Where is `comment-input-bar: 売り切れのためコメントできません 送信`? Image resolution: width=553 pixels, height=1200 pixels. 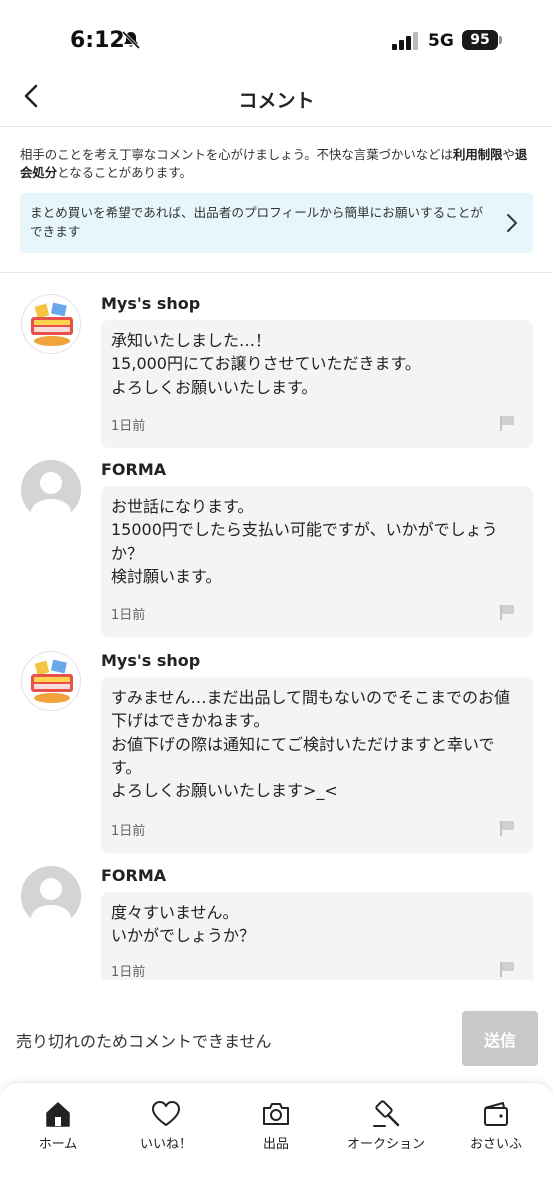 comment-input-bar: 売り切れのためコメントできません 送信 is located at coordinates (276, 1035).